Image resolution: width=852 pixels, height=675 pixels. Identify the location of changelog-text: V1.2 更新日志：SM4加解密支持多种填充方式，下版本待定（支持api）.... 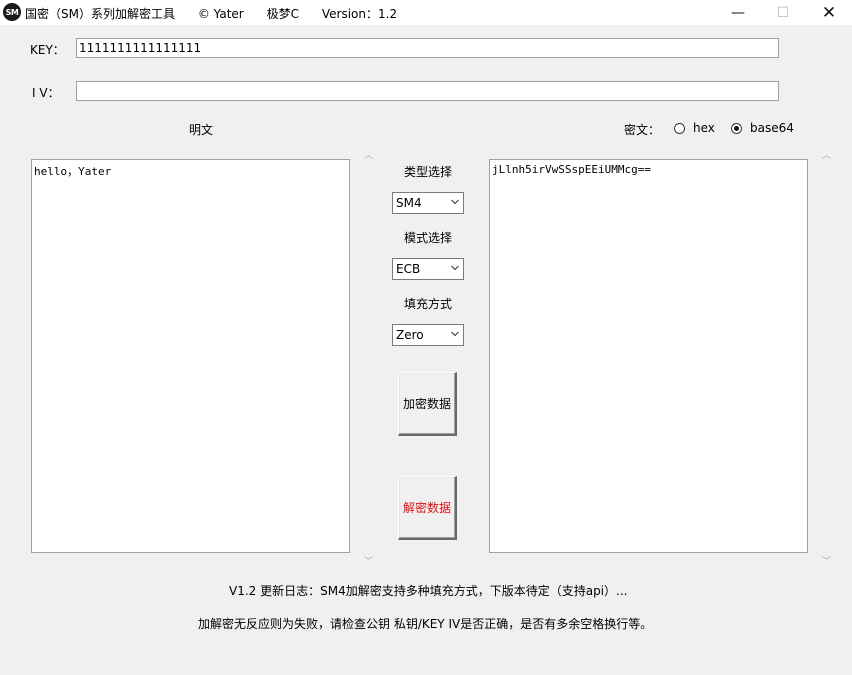
(428, 591).